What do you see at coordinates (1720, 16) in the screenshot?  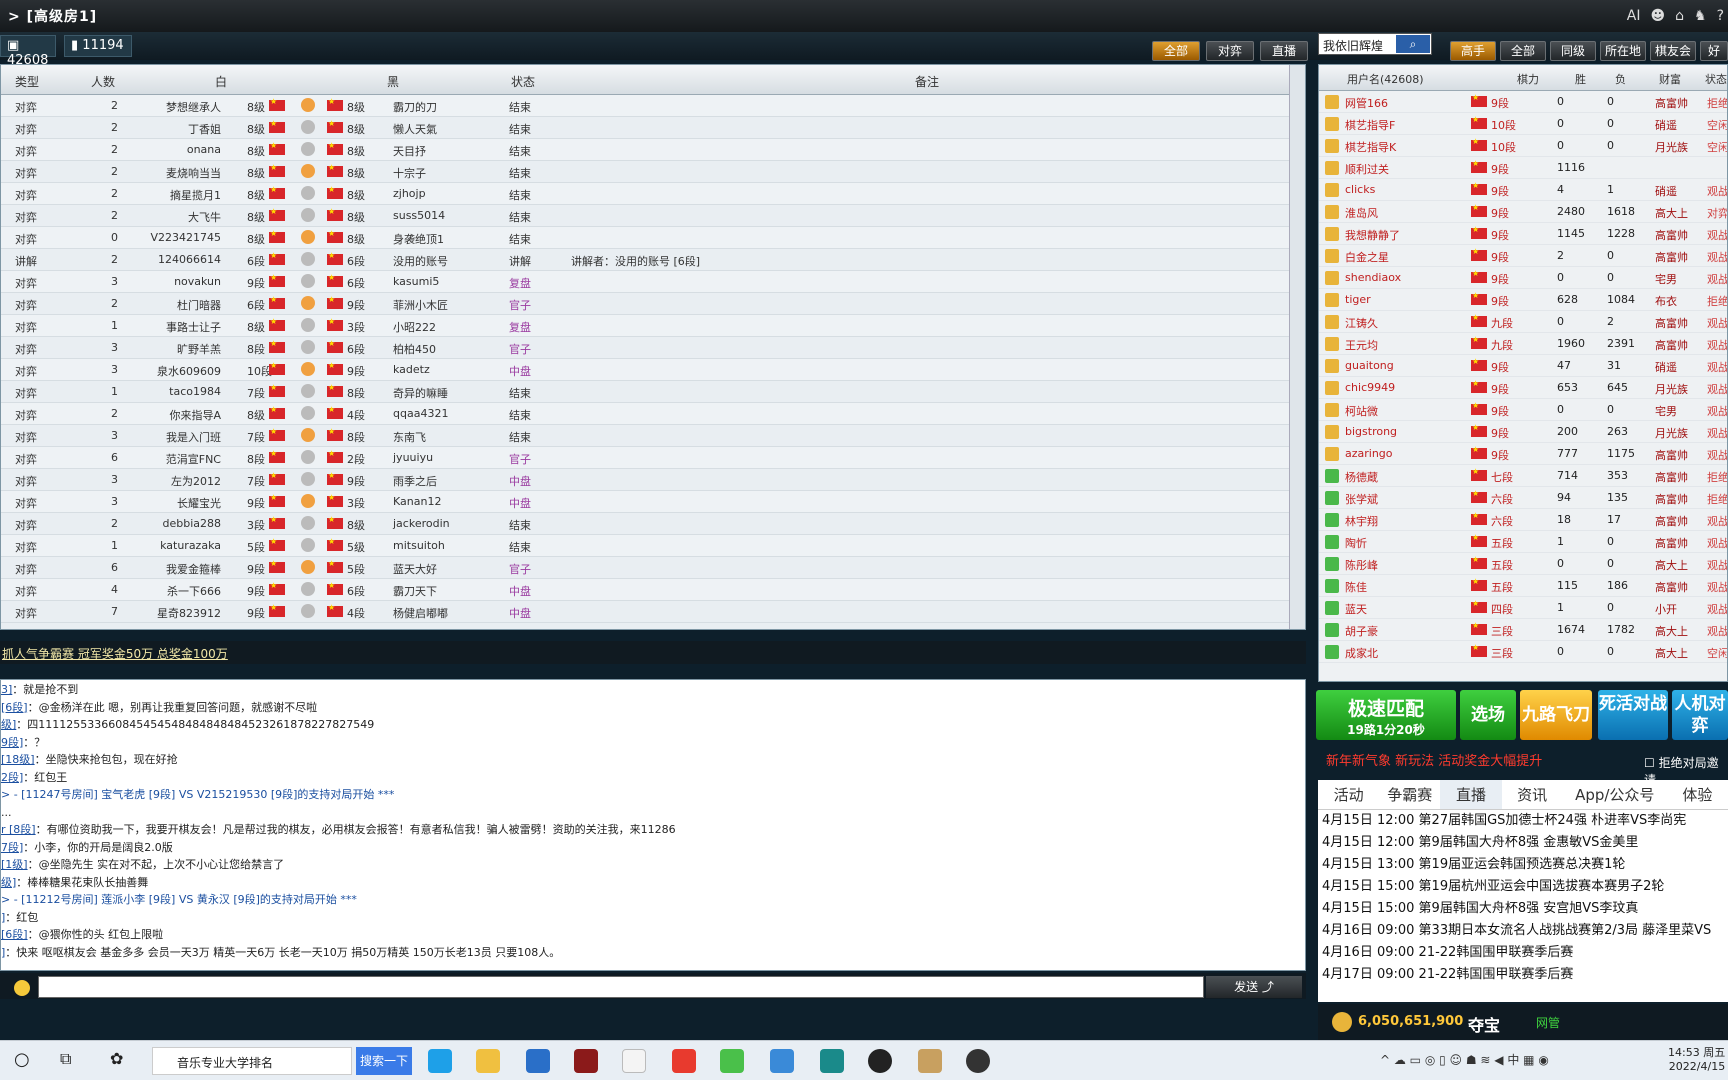 I see `help-icon: ?` at bounding box center [1720, 16].